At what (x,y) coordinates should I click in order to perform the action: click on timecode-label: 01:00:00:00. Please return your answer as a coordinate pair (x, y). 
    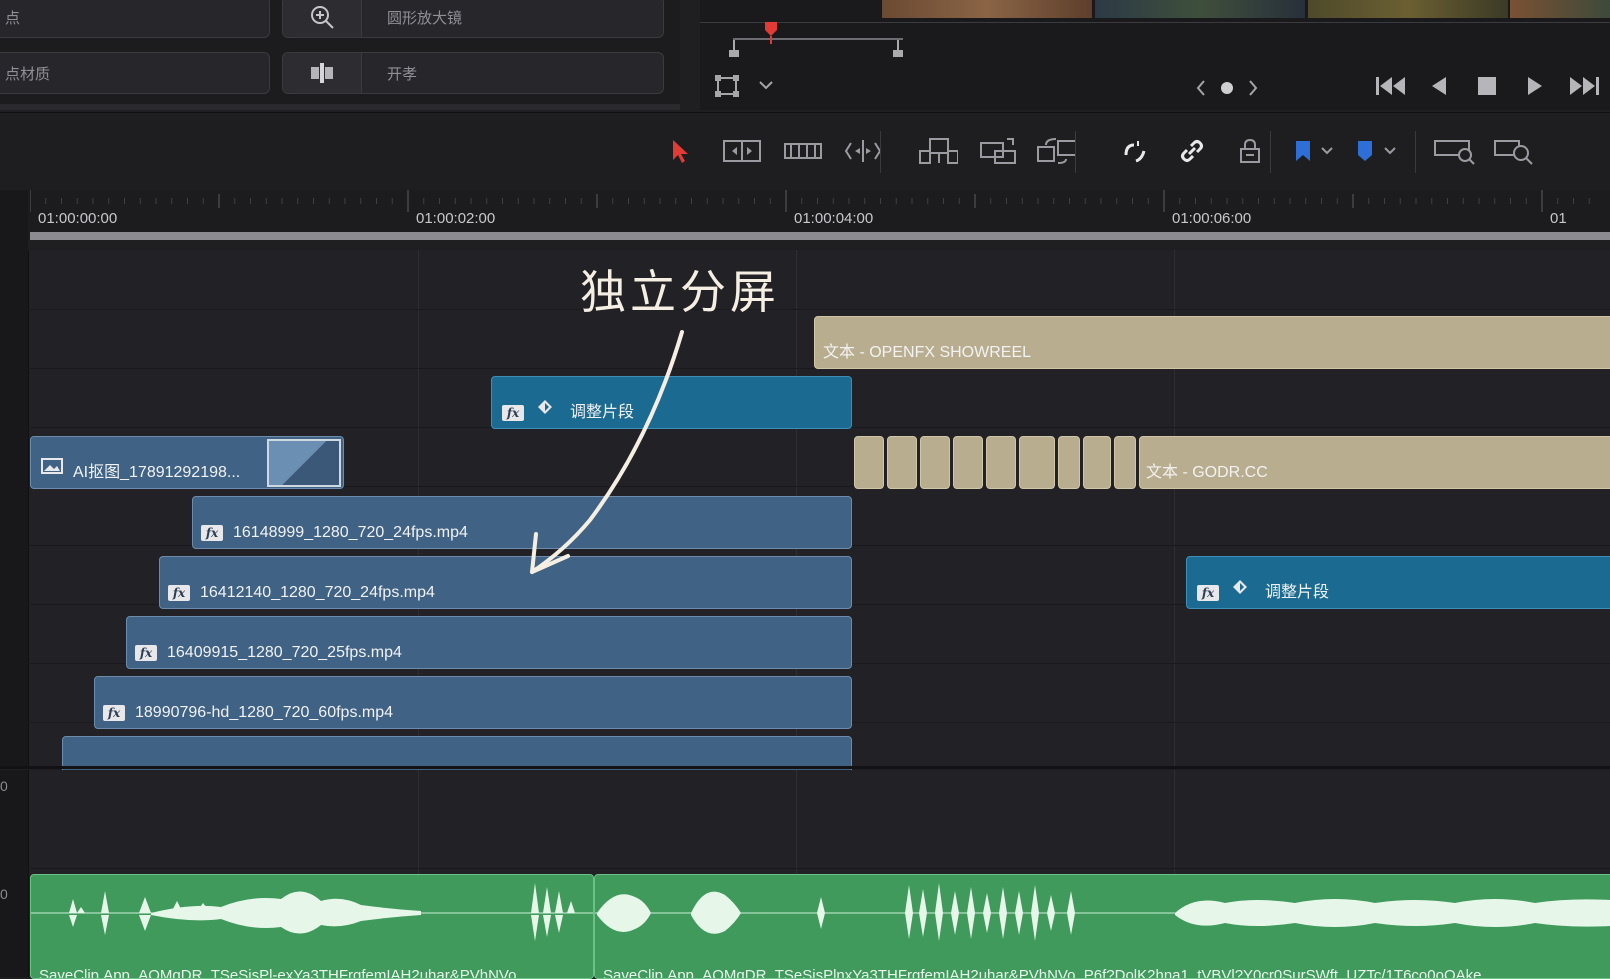
    Looking at the image, I should click on (78, 218).